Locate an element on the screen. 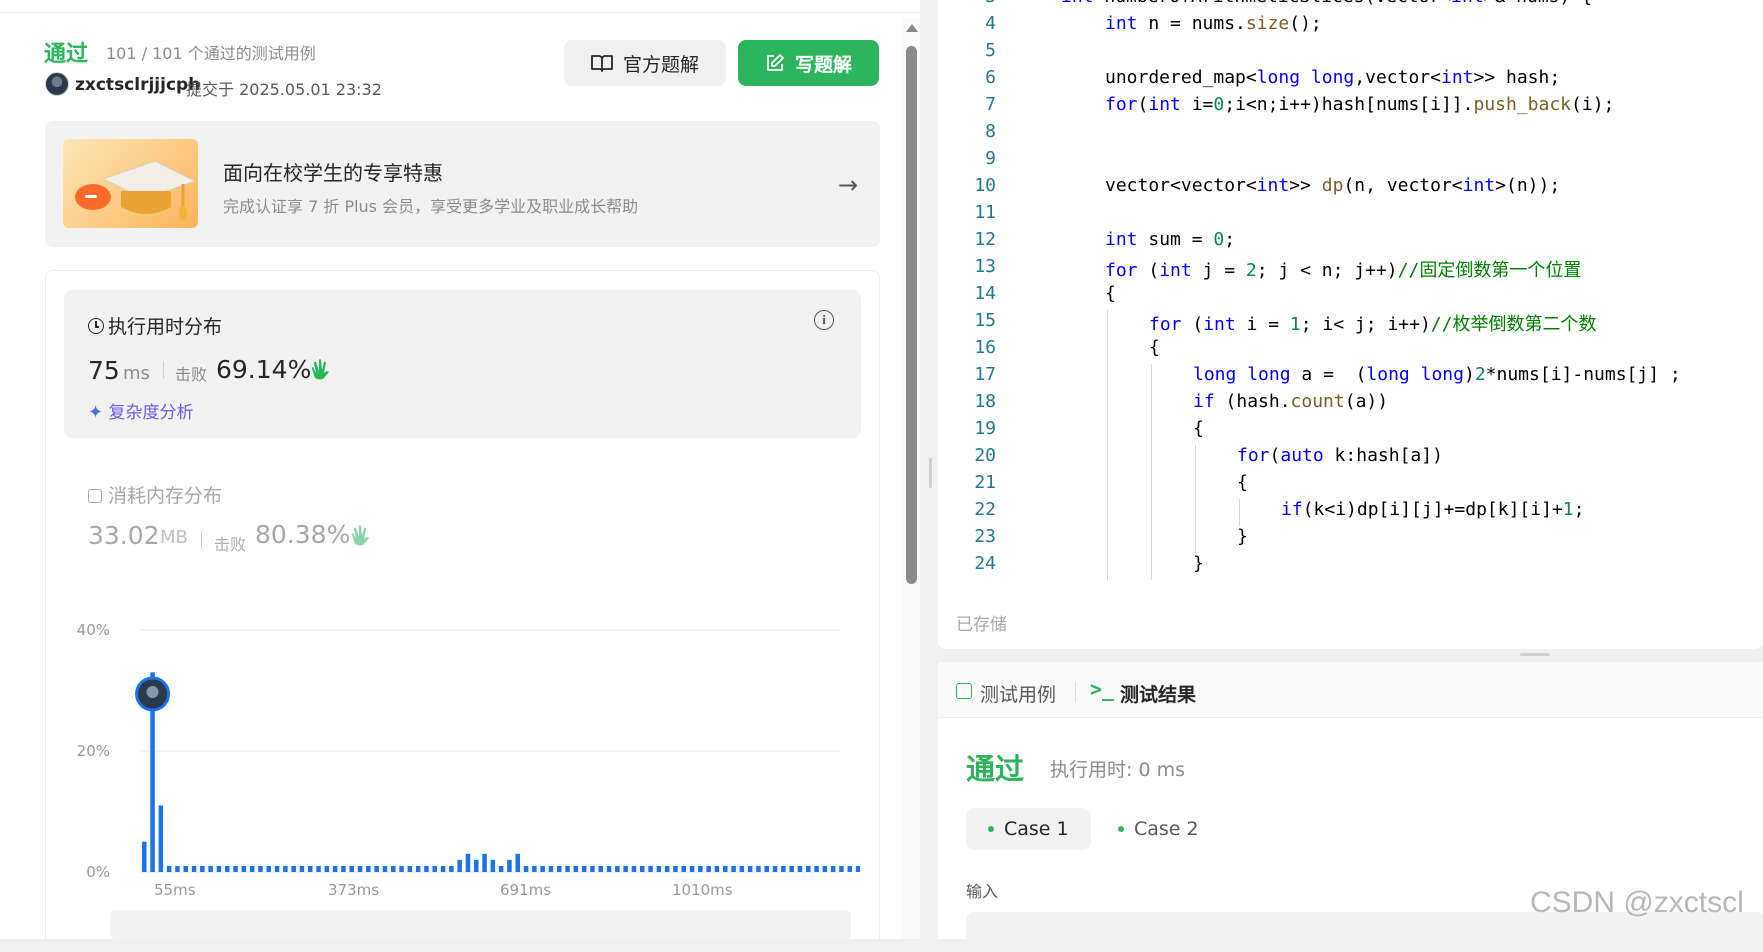 The width and height of the screenshot is (1763, 952). code-line: 14 { is located at coordinates (1350, 296).